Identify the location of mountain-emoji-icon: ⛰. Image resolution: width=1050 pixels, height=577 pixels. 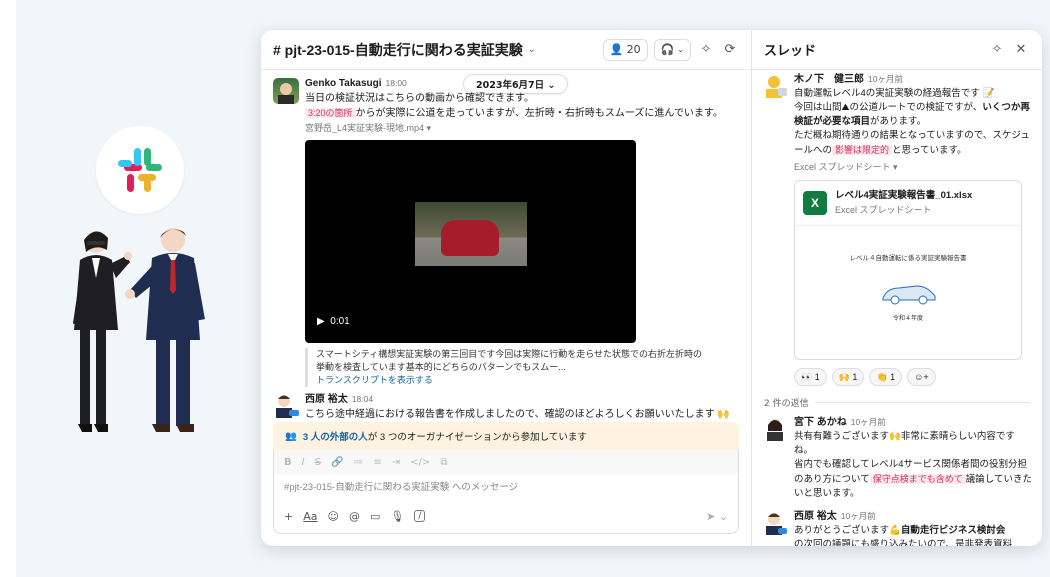
(845, 107).